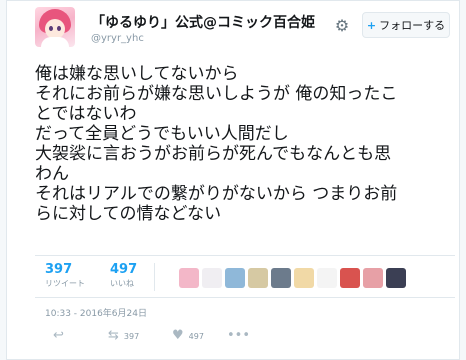 The height and width of the screenshot is (360, 466). I want to click on tweet-text-line: それはリアルでの繋がりがないから つまりお前, so click(216, 194).